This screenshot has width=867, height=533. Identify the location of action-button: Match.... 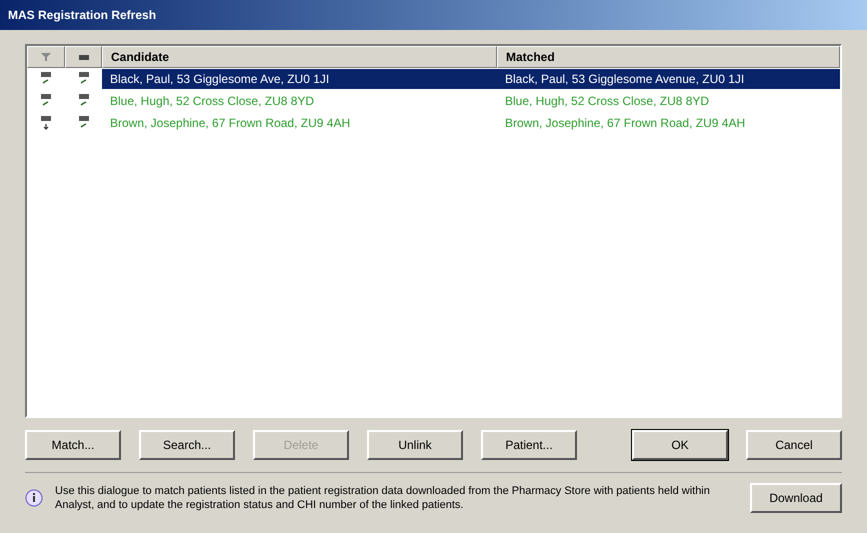
(73, 445).